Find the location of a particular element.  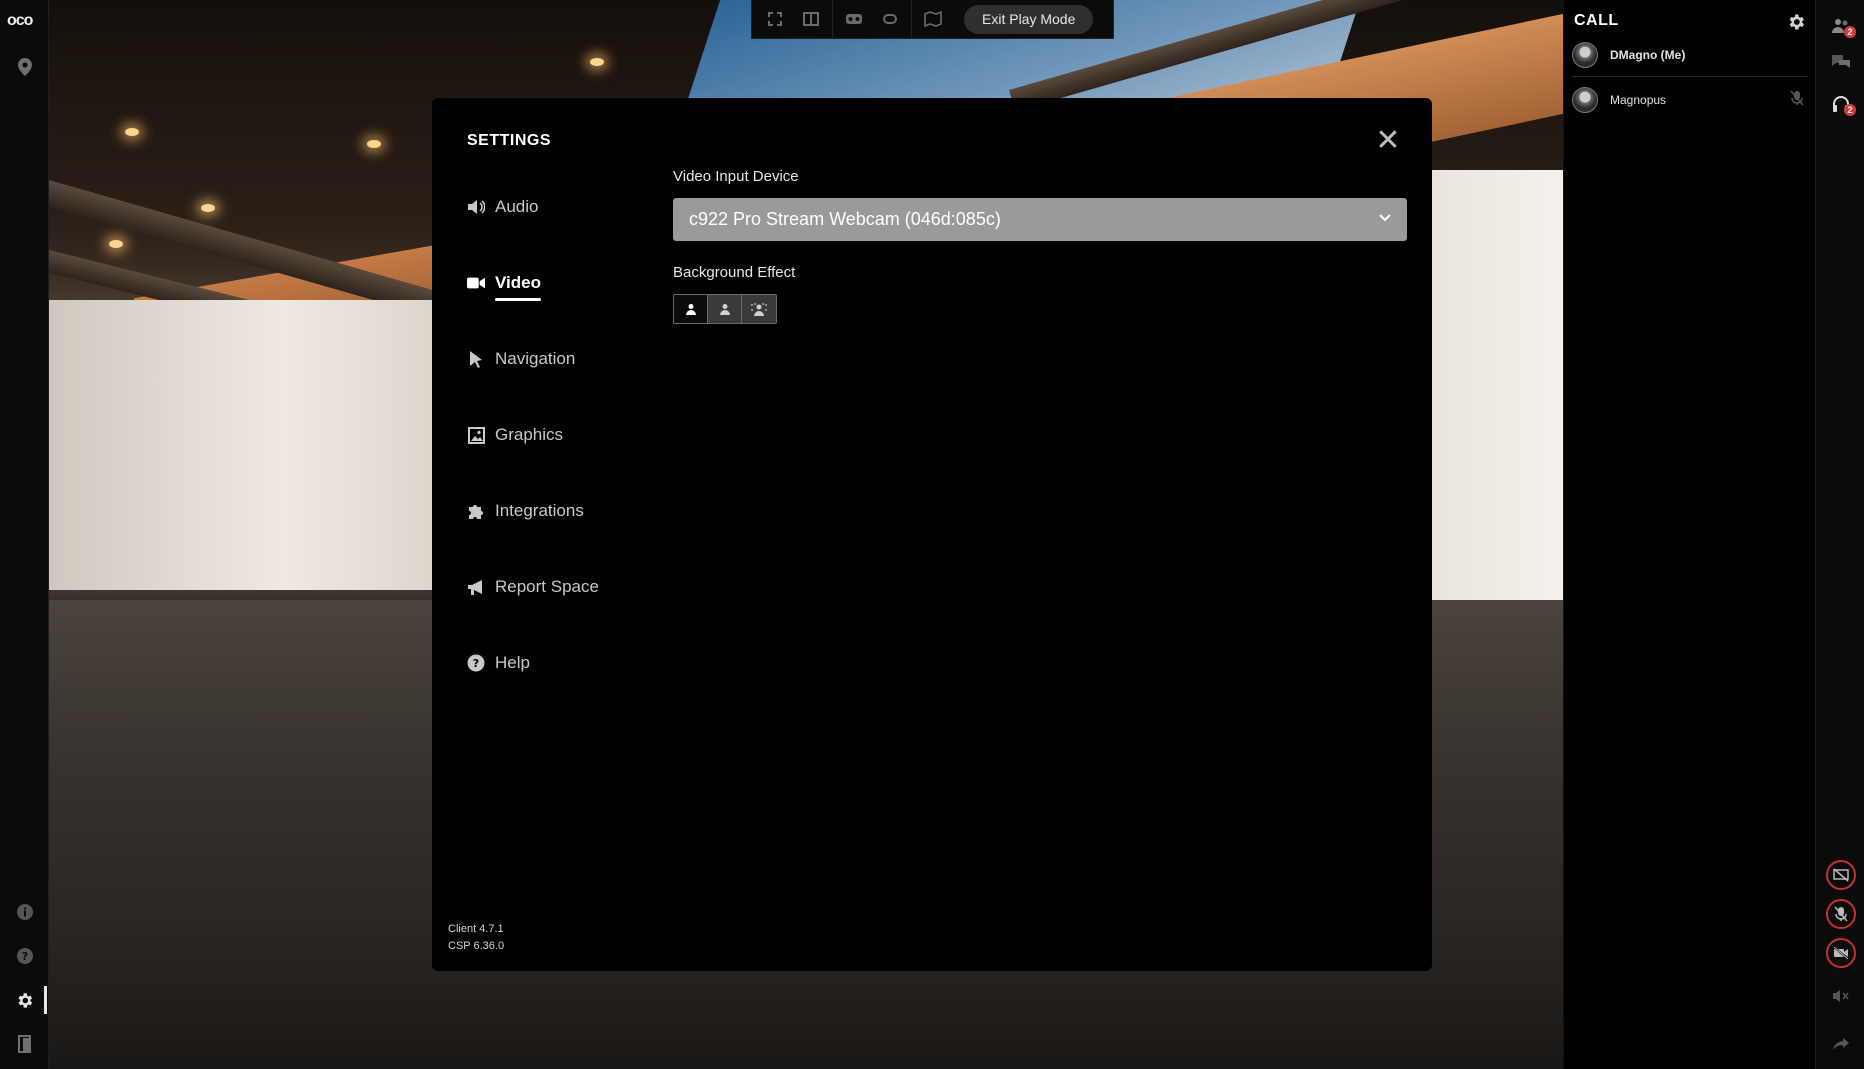

video-input-select: c922 Pro Stream Webcam (046d:085c) is located at coordinates (1040, 219).